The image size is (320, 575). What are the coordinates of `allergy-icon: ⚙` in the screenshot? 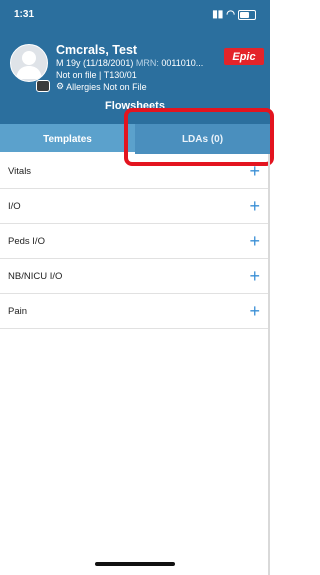 It's located at (60, 86).